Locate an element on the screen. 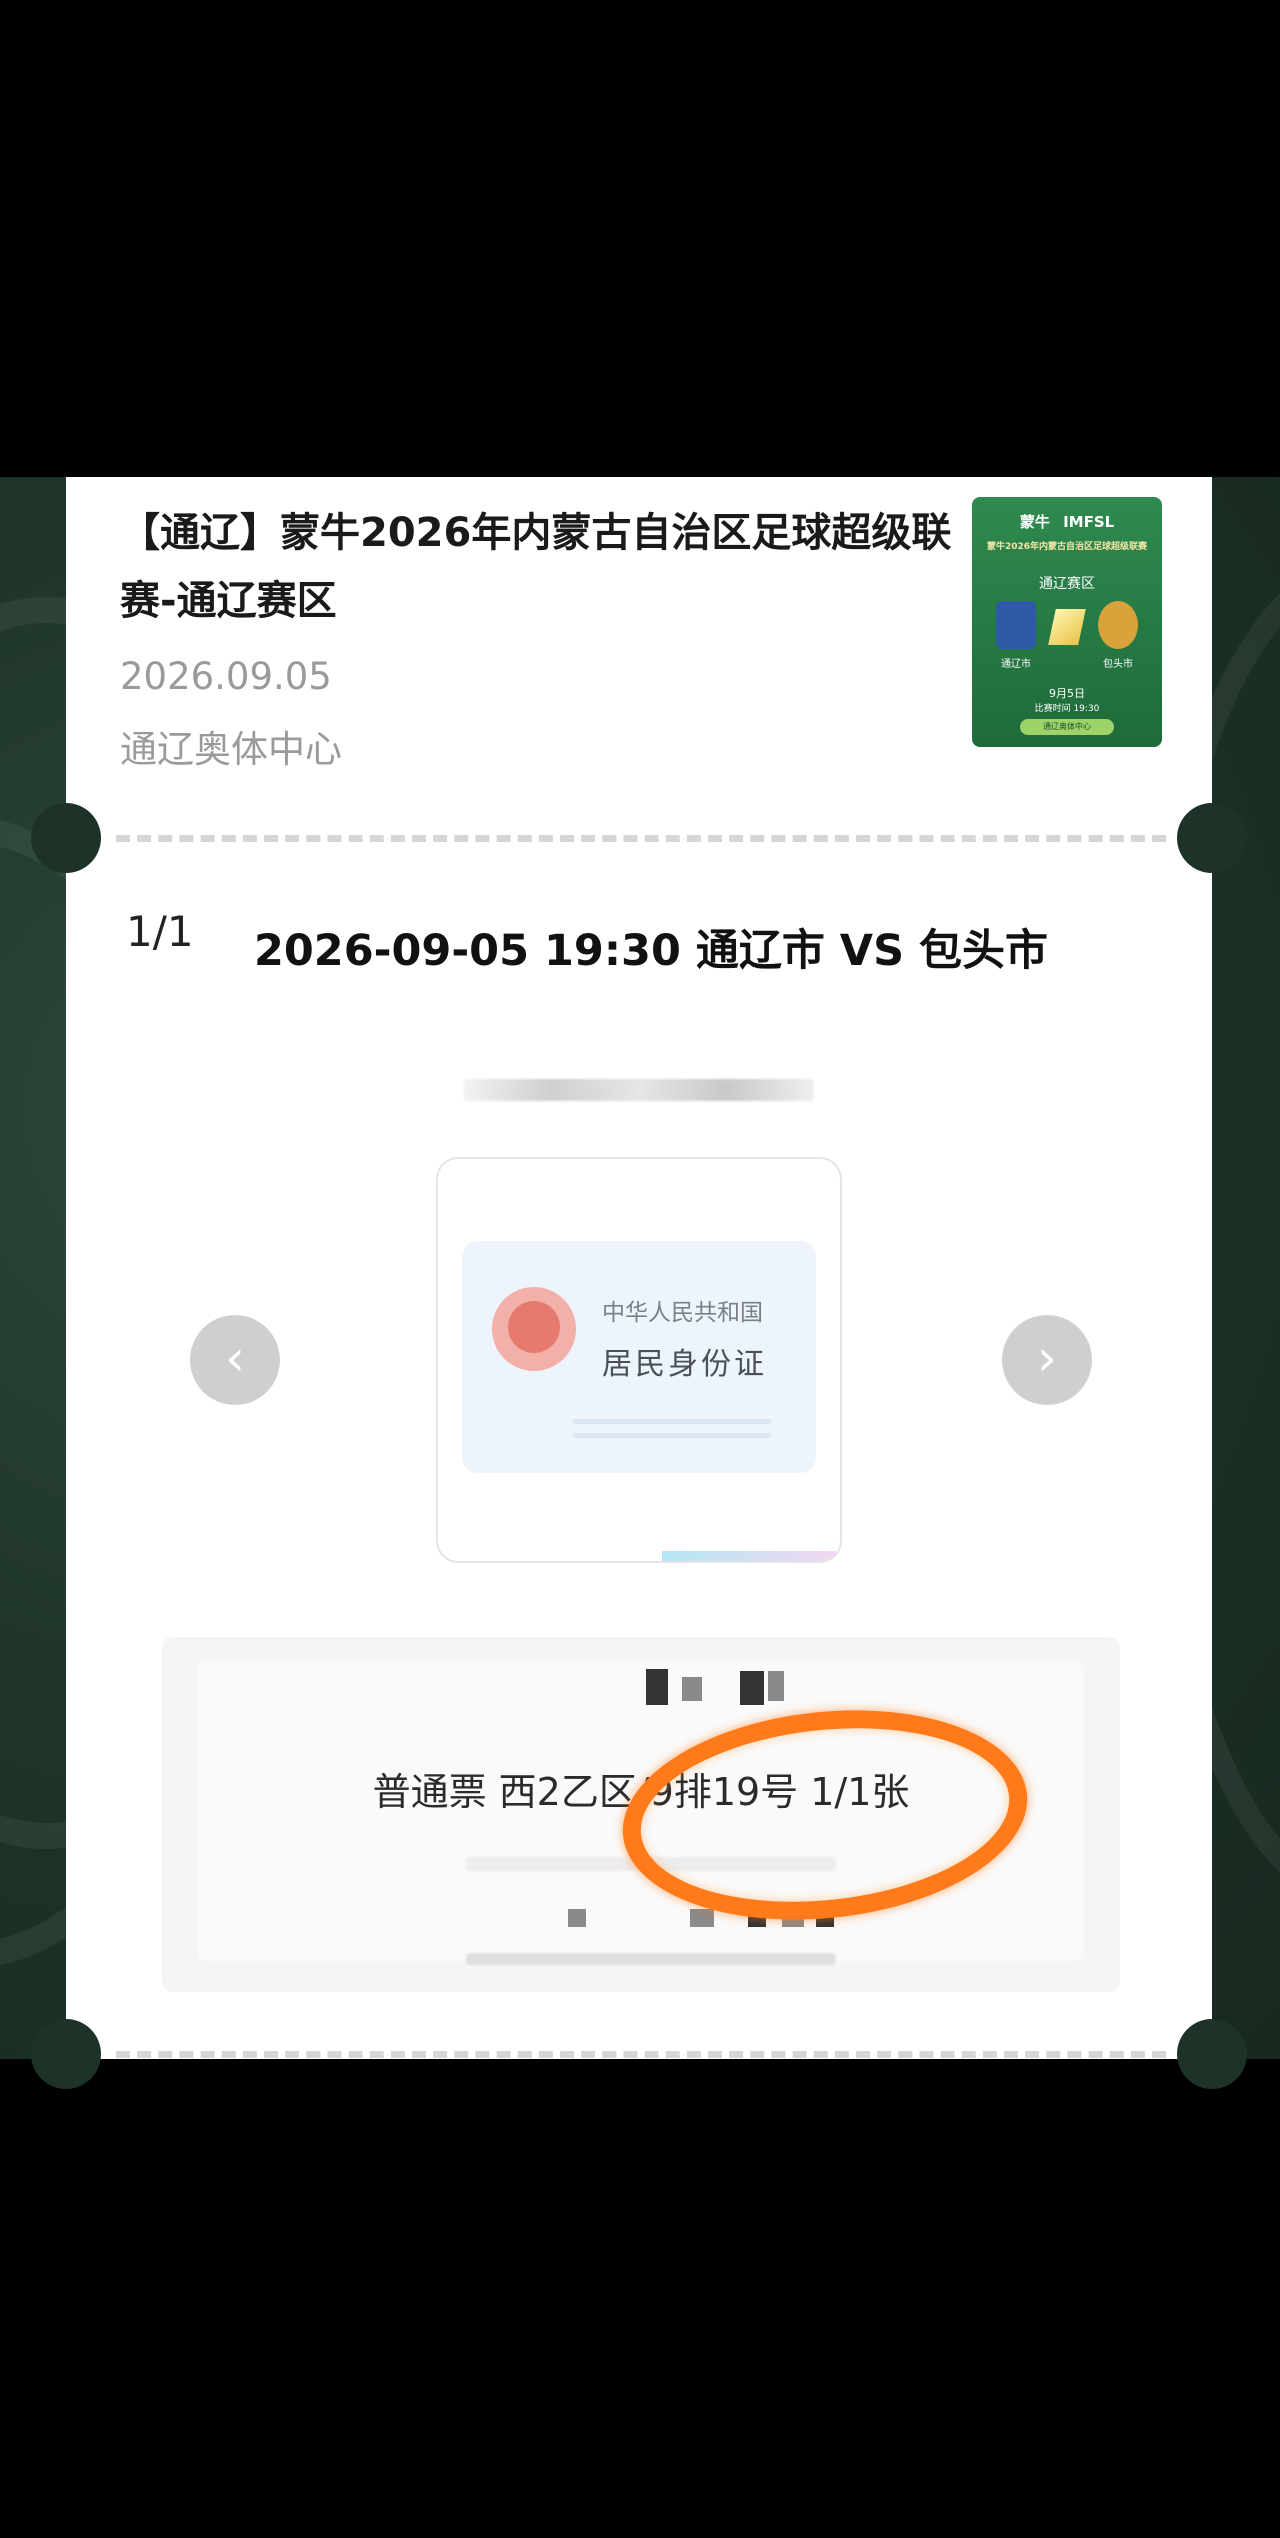  page-indicator: 1/1 is located at coordinates (160, 931).